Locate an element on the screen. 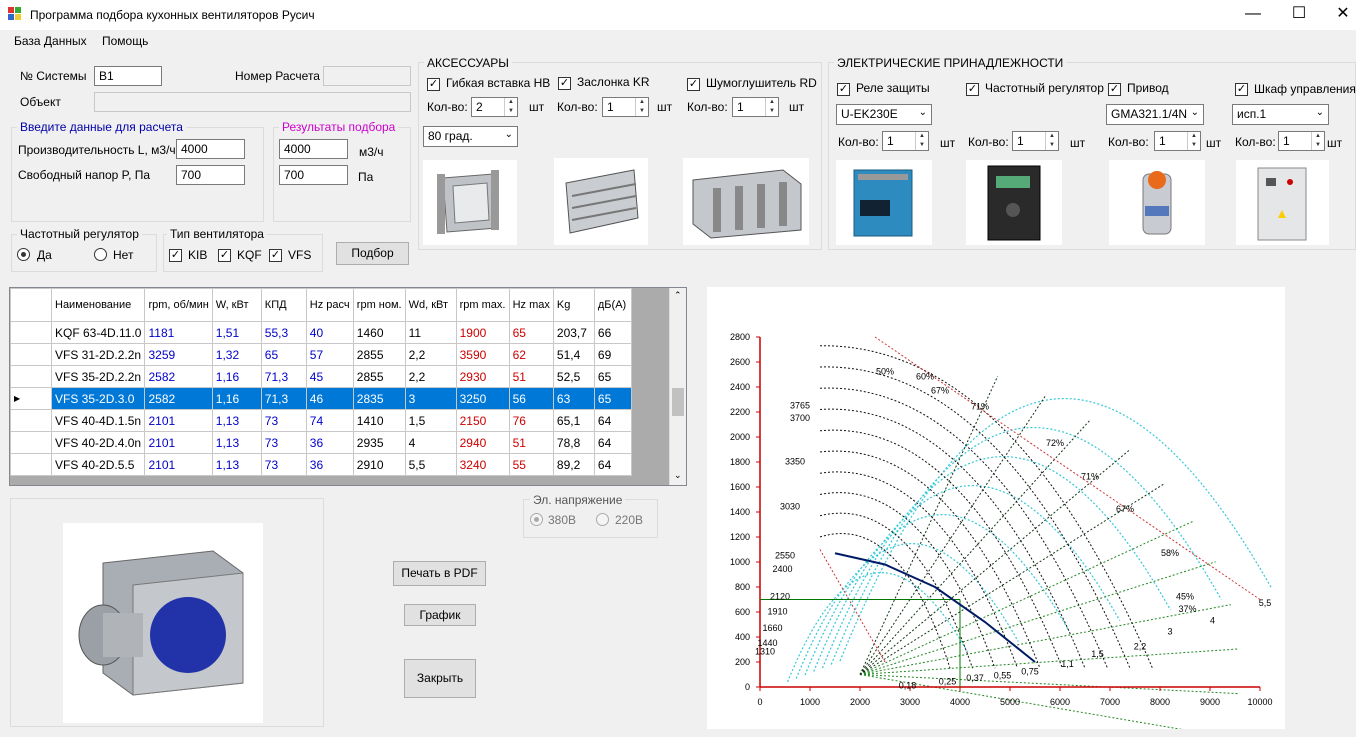  x-tick-label: 10000 is located at coordinates (1259, 702).